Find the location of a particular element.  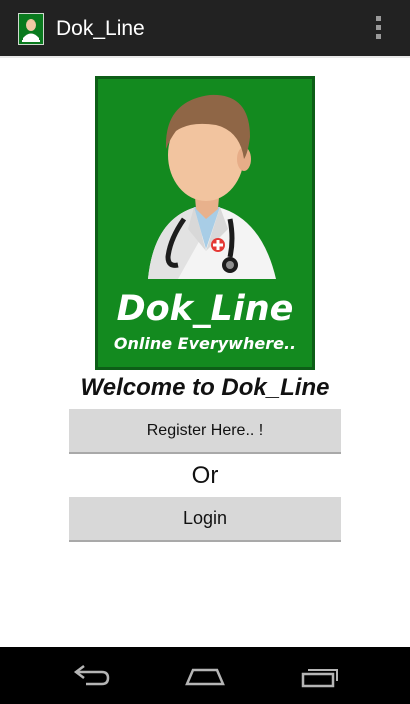

back-icon is located at coordinates (90, 676).